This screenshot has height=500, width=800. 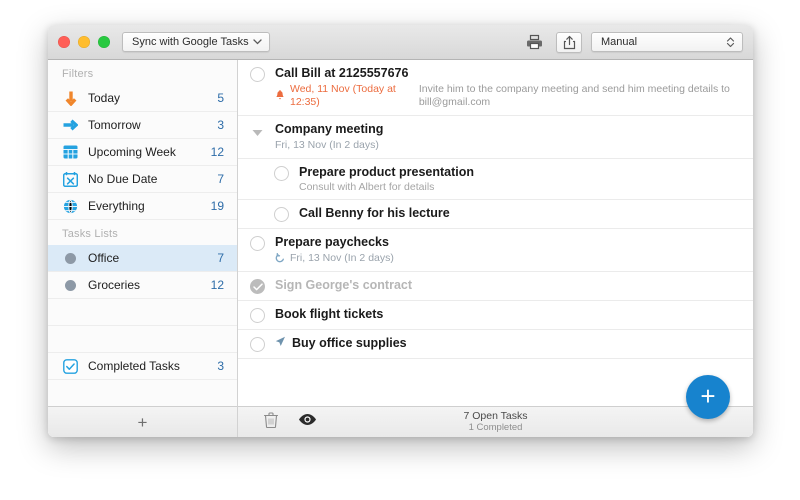 I want to click on calendar-grid-icon, so click(x=70, y=152).